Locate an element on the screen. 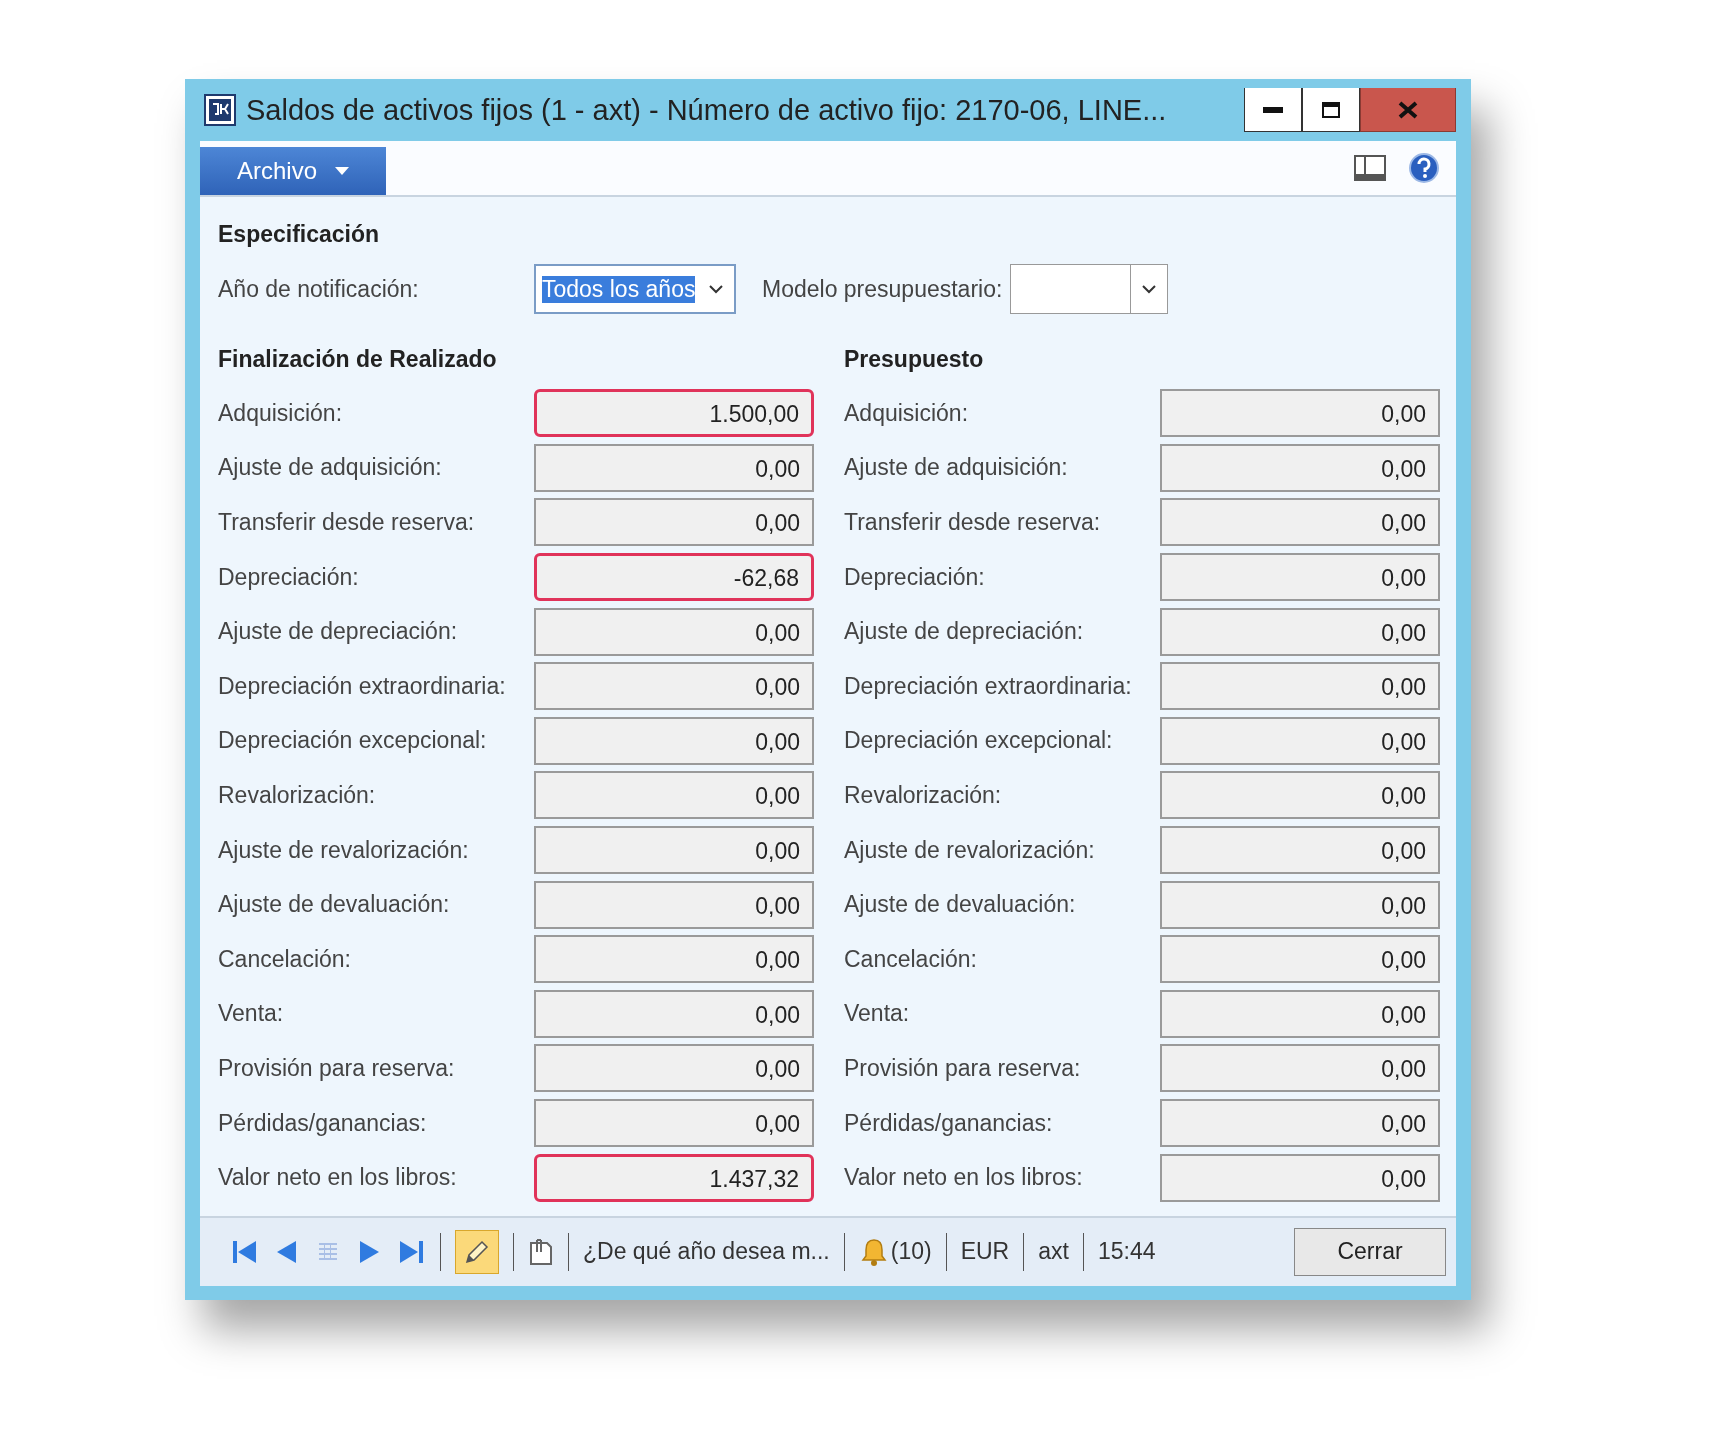  time-label: 15:44 is located at coordinates (1126, 1252).